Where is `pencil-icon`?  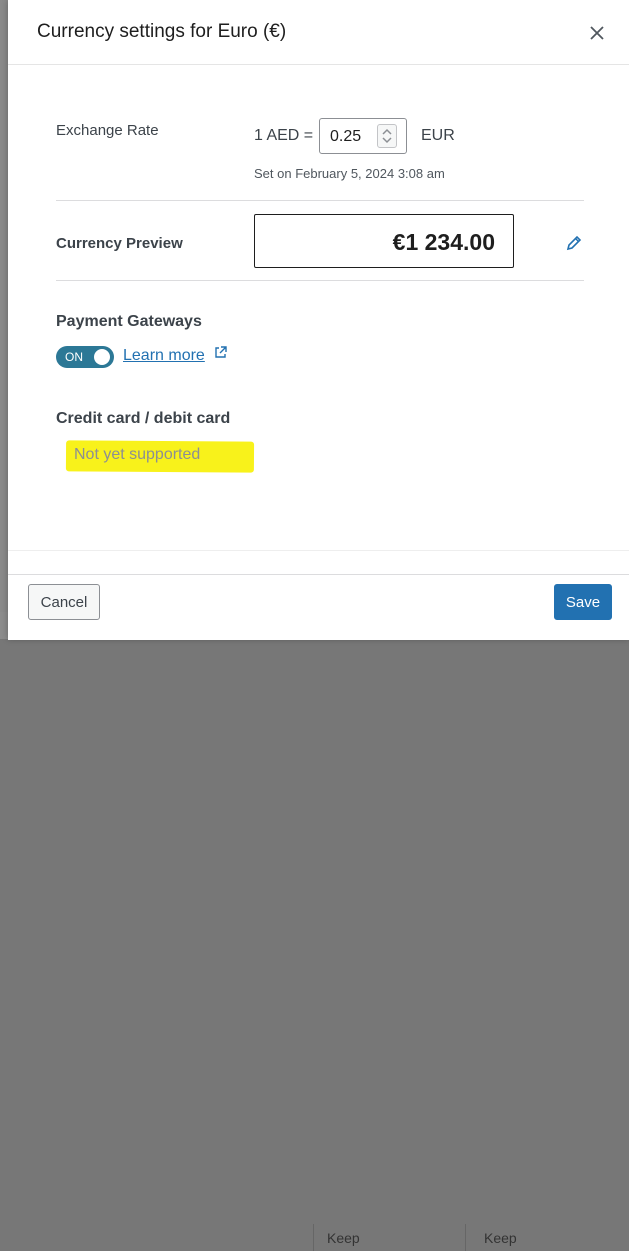
pencil-icon is located at coordinates (574, 243).